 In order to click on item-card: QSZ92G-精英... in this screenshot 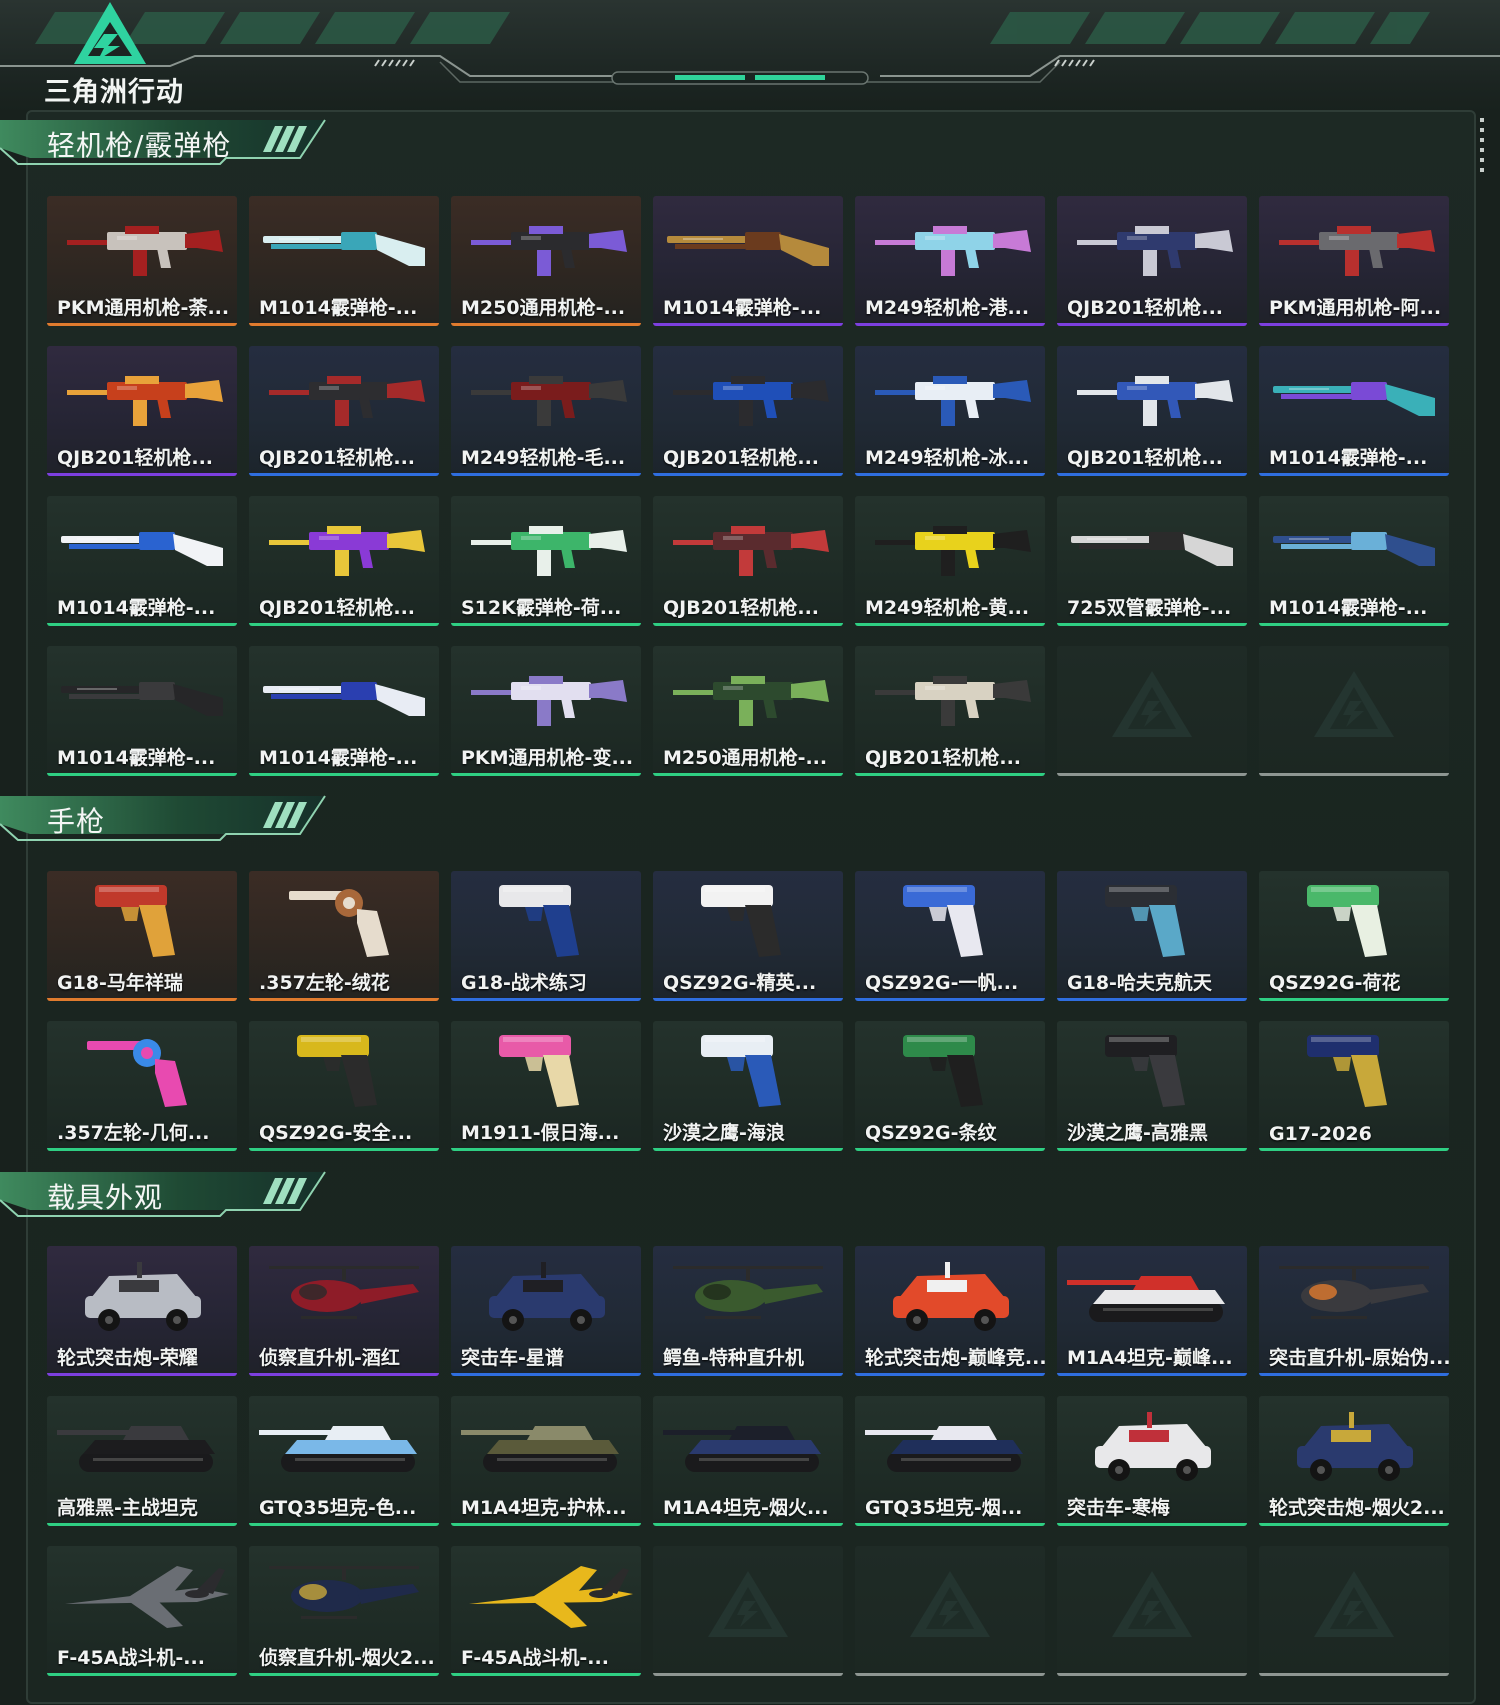, I will do `click(748, 936)`.